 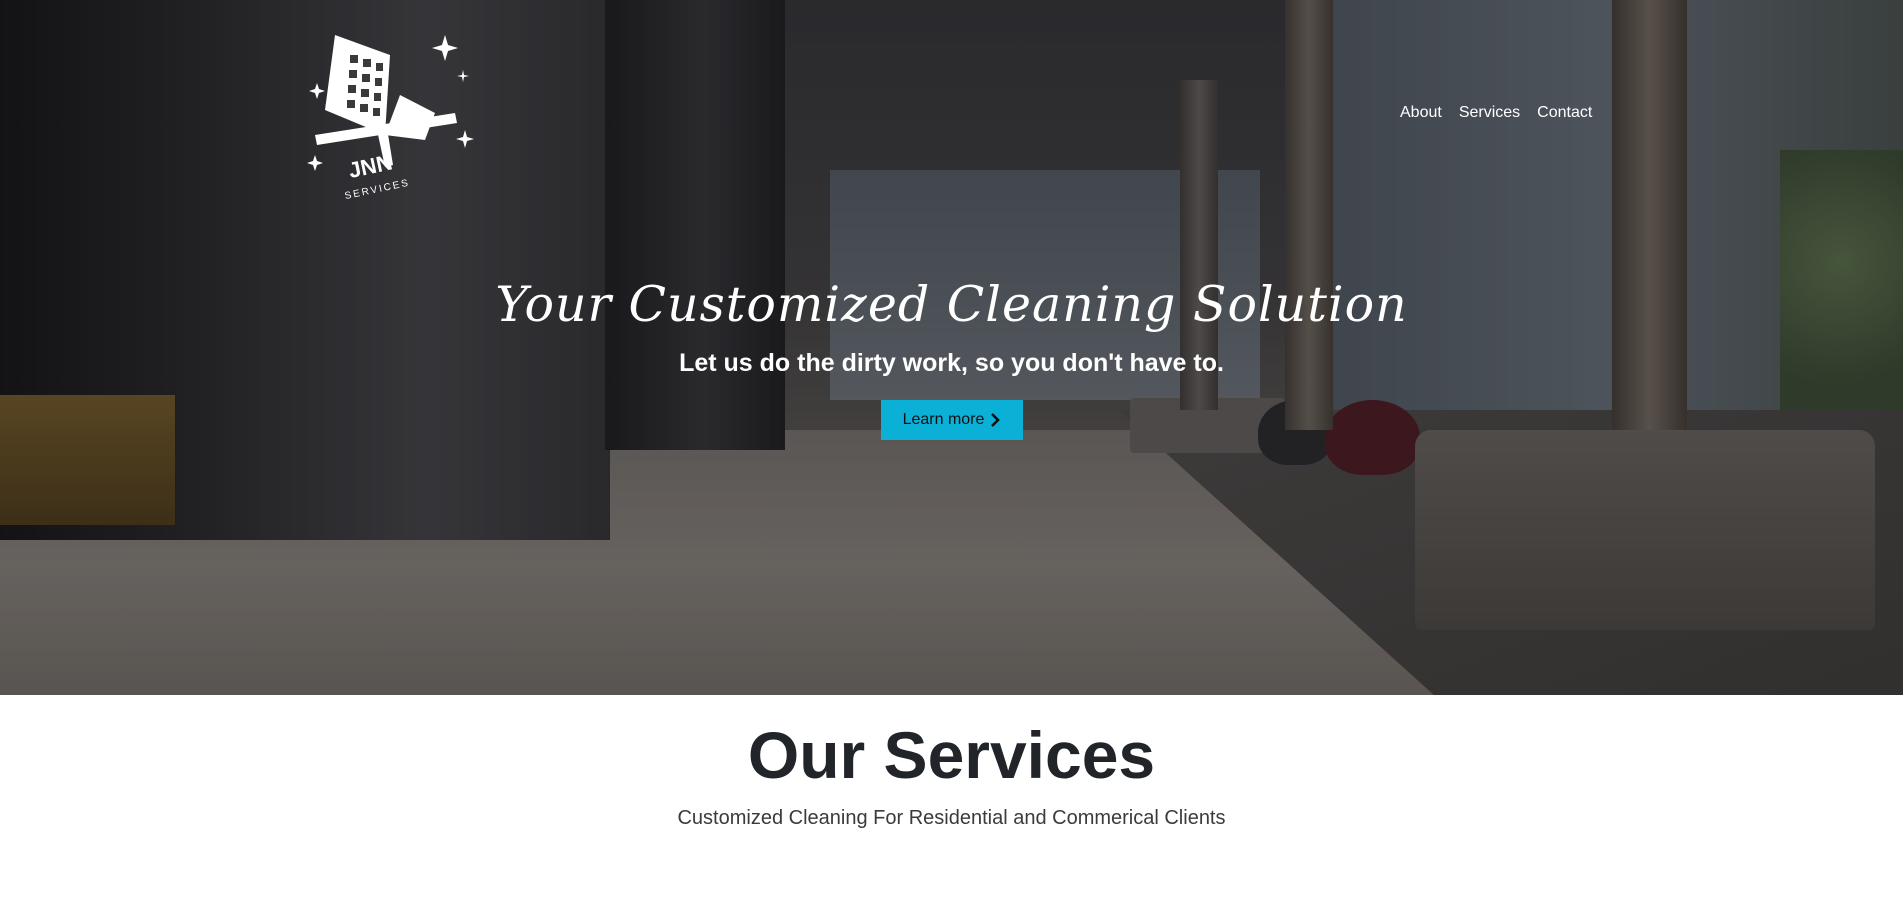 What do you see at coordinates (390, 118) in the screenshot?
I see `building-squeegee-logo-icon: JNN SERVICES` at bounding box center [390, 118].